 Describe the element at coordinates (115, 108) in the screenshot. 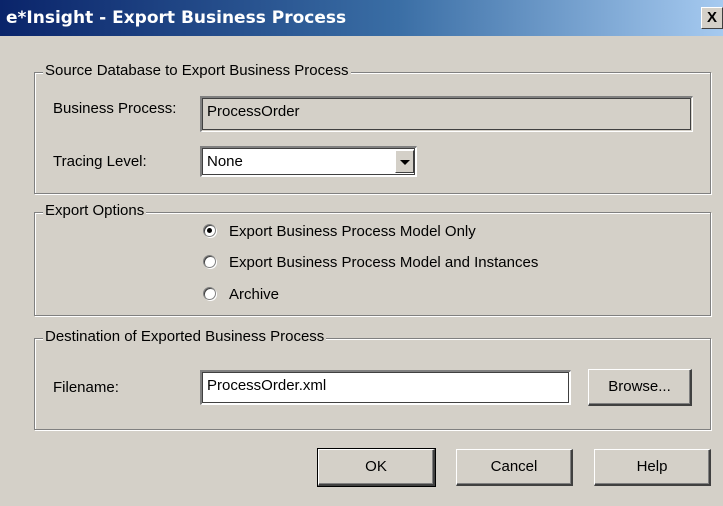

I see `business-process-label: Business Process:` at that location.